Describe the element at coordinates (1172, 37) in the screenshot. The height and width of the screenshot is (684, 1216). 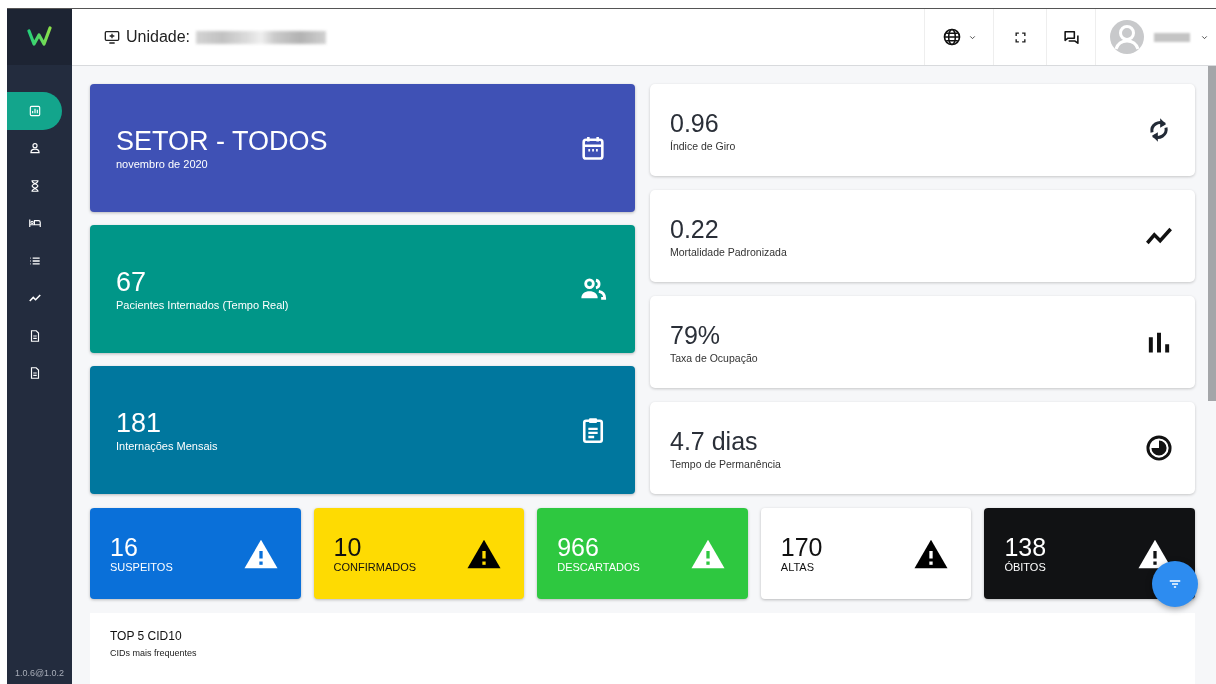
I see `blurred-text-mark` at that location.